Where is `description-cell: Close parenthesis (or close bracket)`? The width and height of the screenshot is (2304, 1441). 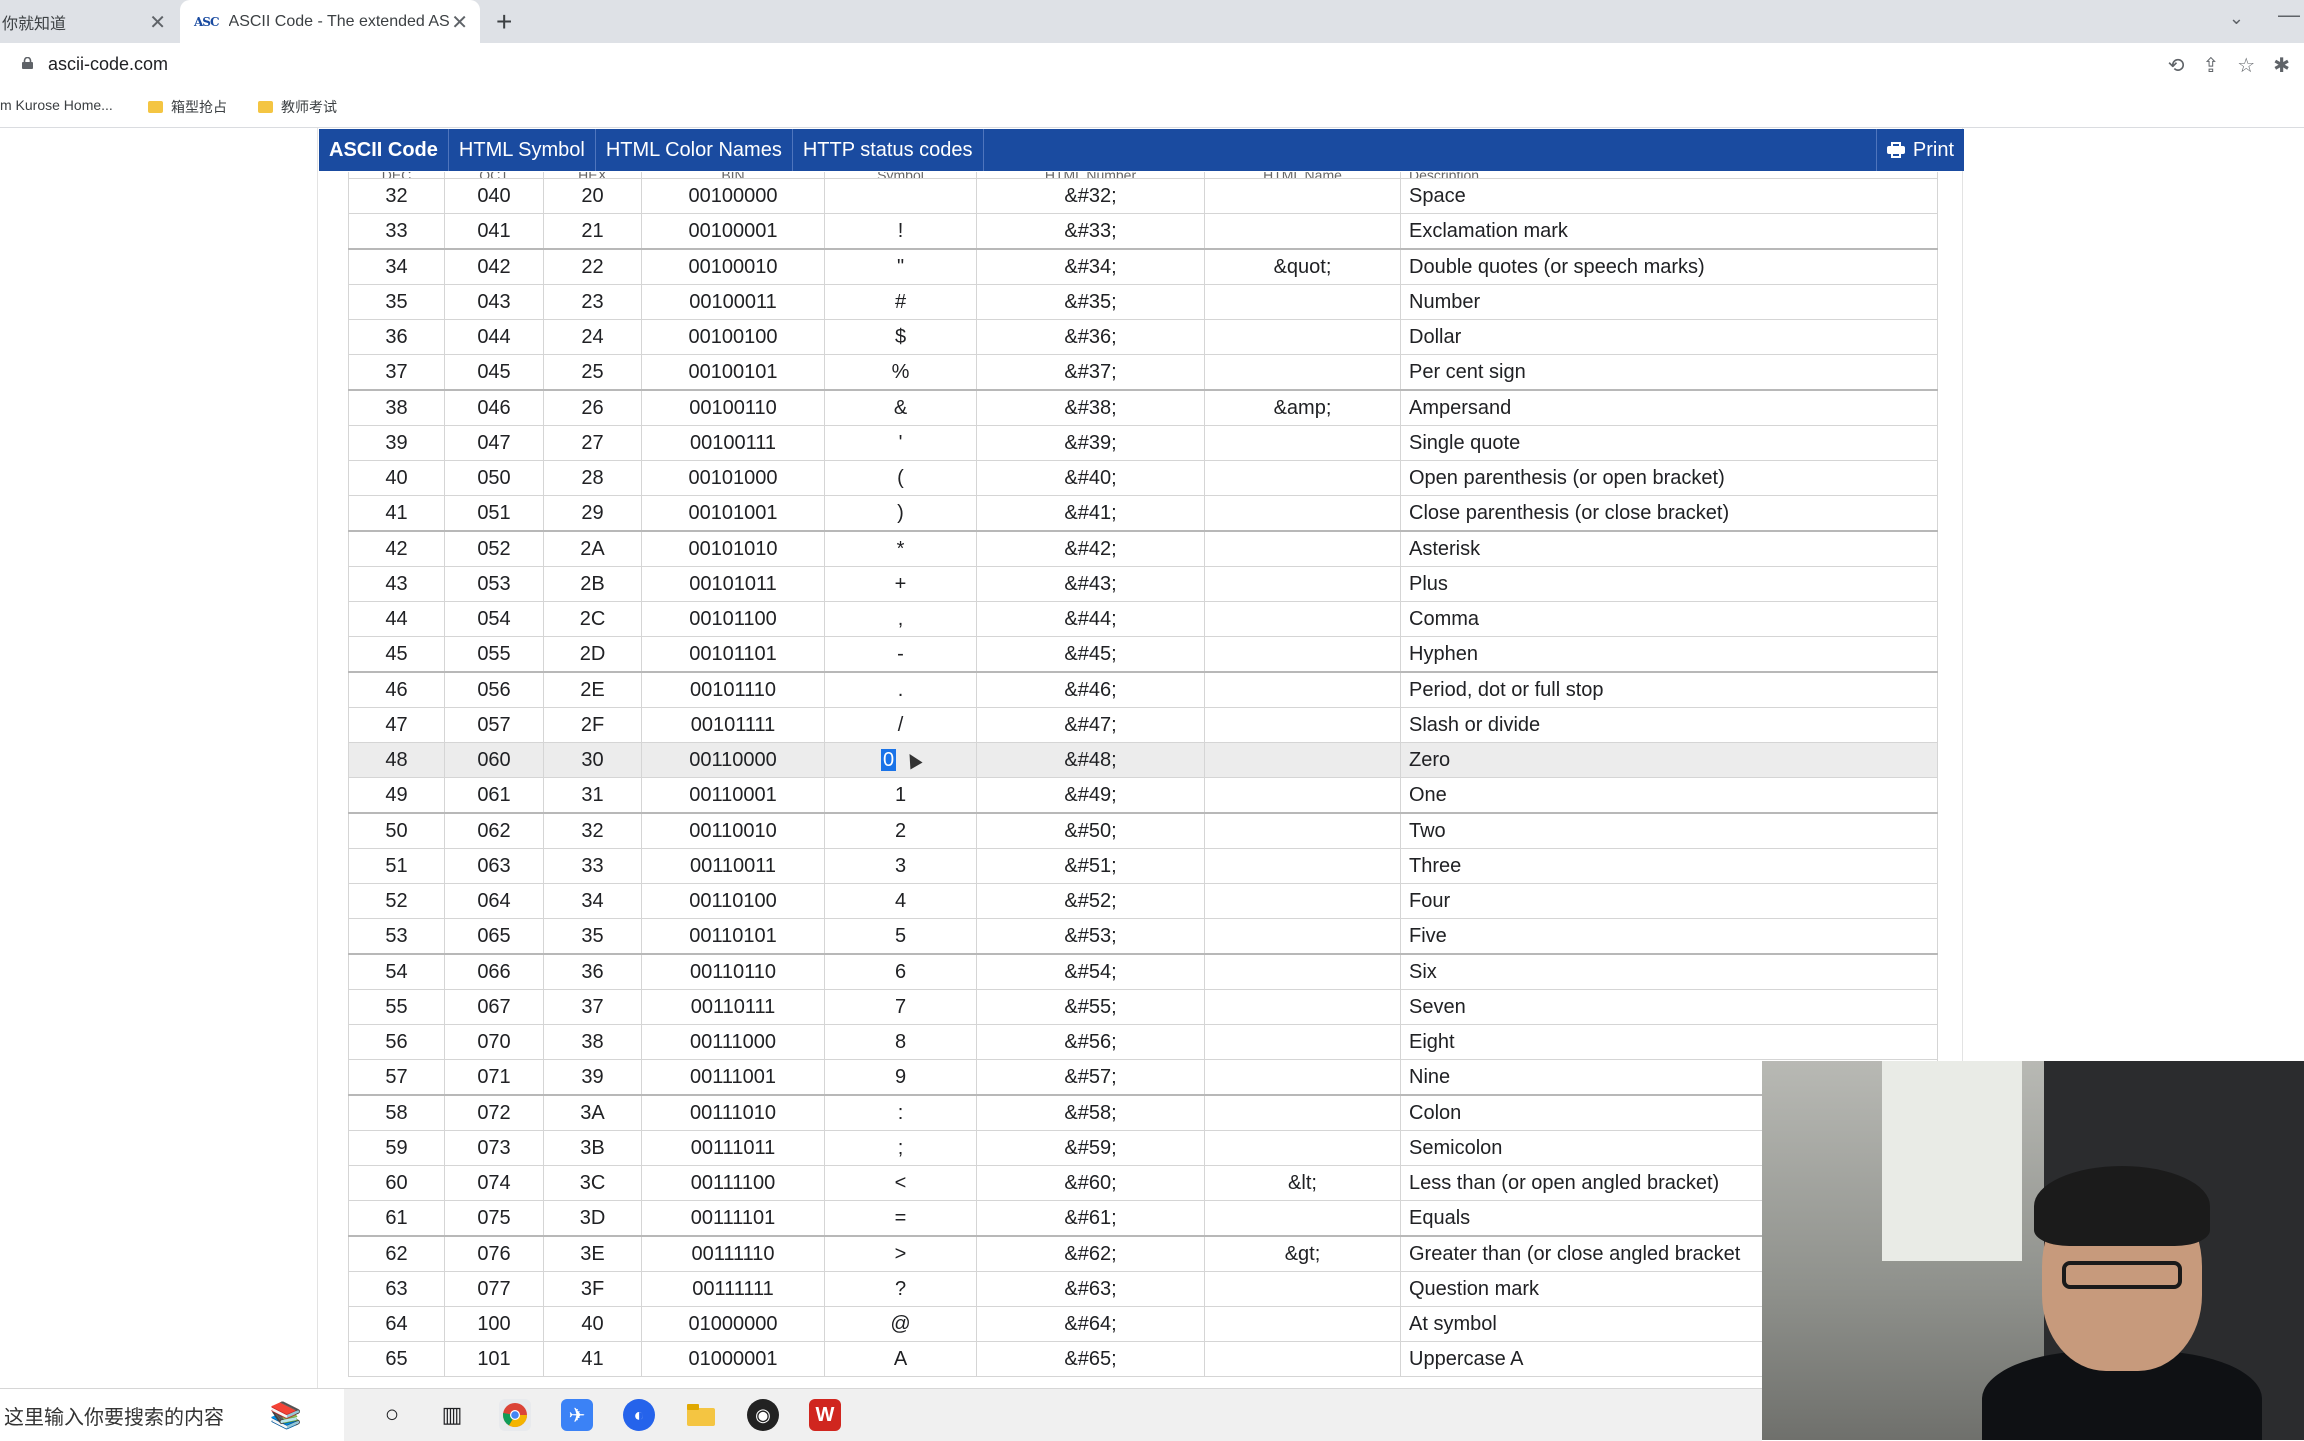
description-cell: Close parenthesis (or close bracket) is located at coordinates (1669, 513).